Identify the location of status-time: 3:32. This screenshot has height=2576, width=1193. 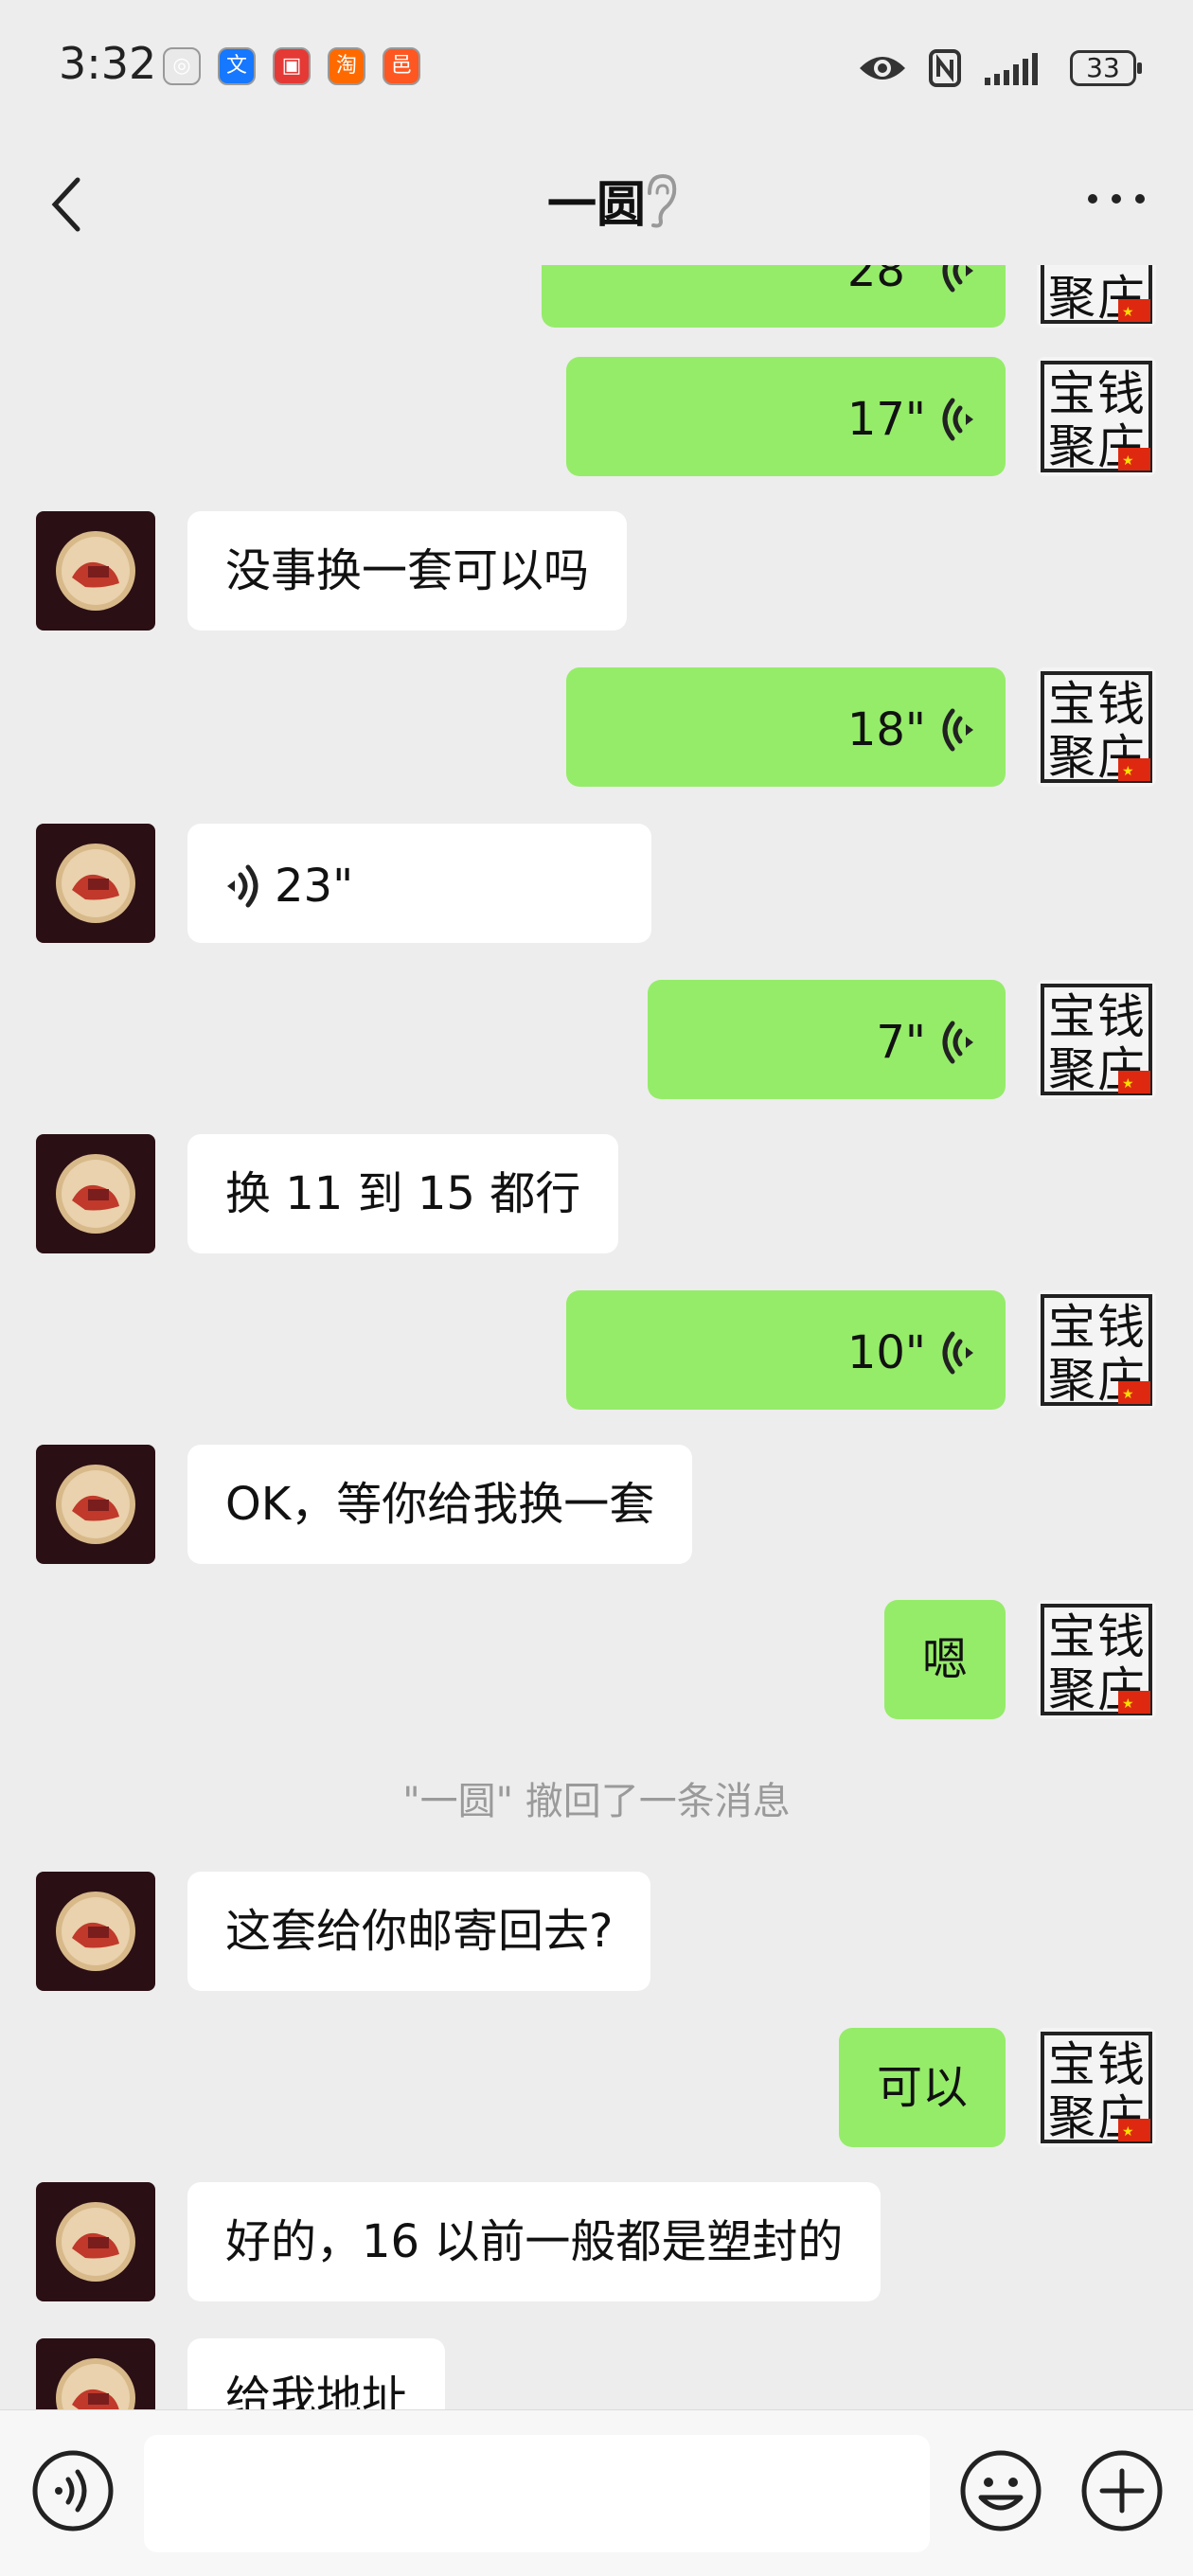
(108, 63).